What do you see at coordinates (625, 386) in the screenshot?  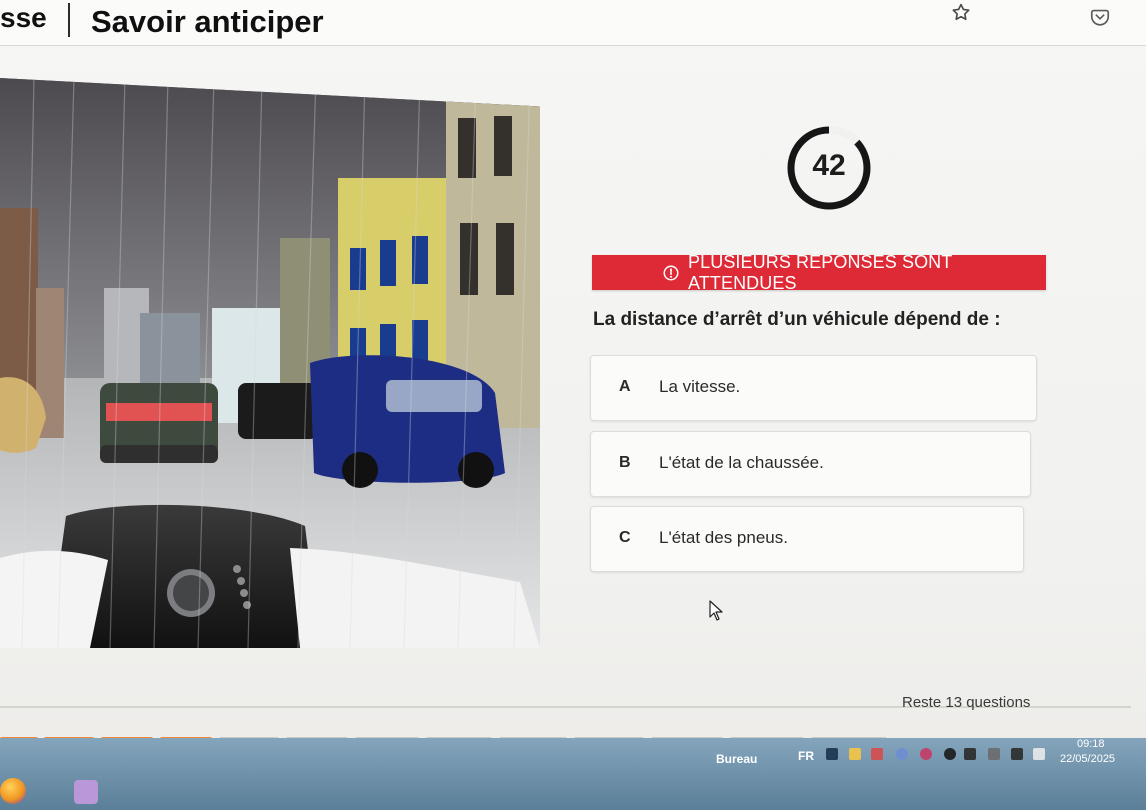 I see `answer-letter: A` at bounding box center [625, 386].